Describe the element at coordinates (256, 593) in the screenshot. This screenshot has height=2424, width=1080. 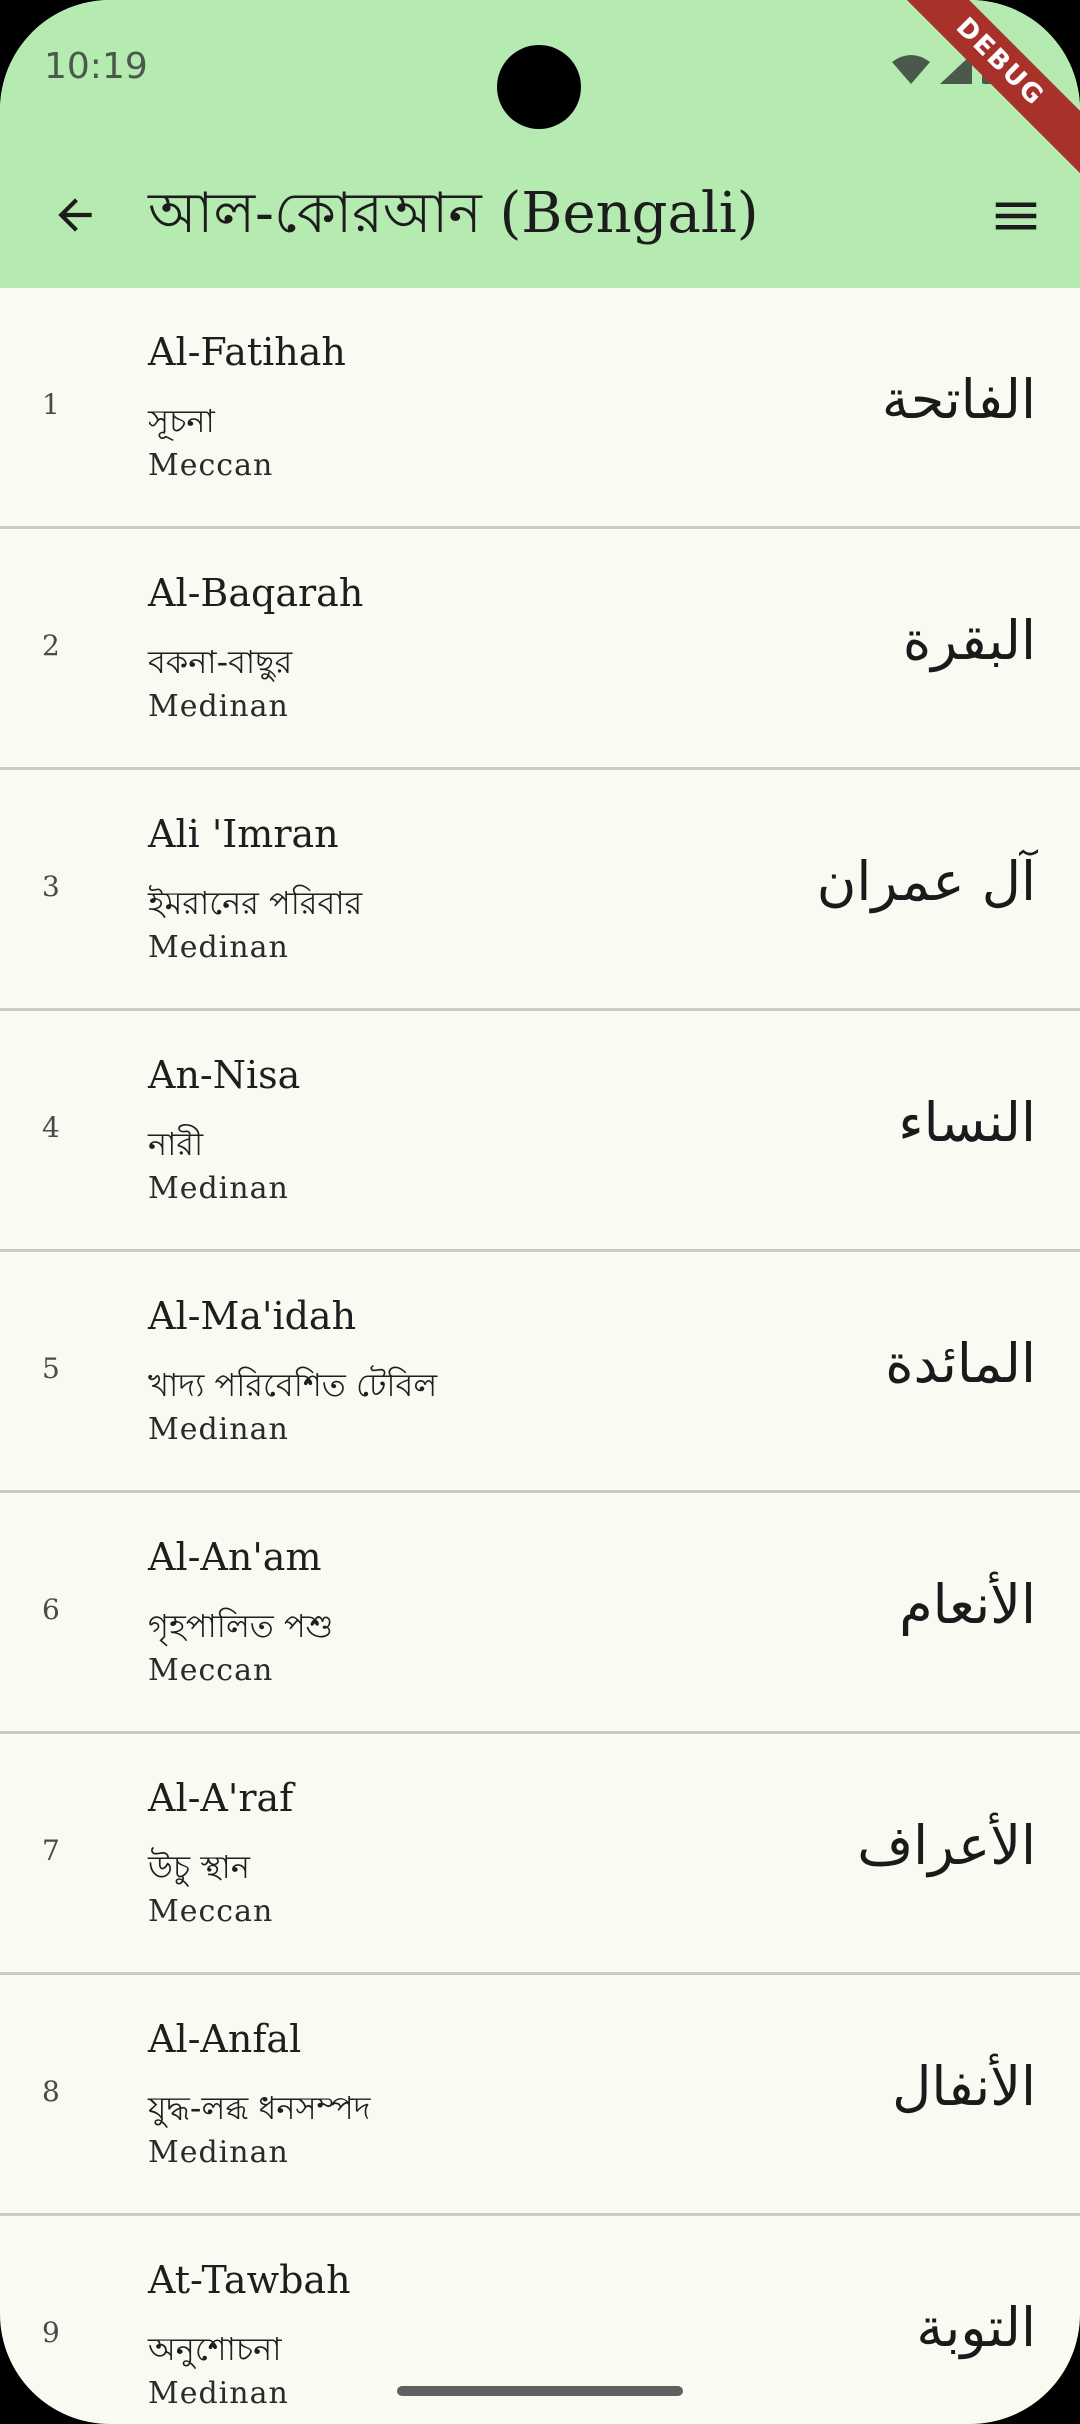
I see `surah-name-english: Al-Baqarah` at that location.